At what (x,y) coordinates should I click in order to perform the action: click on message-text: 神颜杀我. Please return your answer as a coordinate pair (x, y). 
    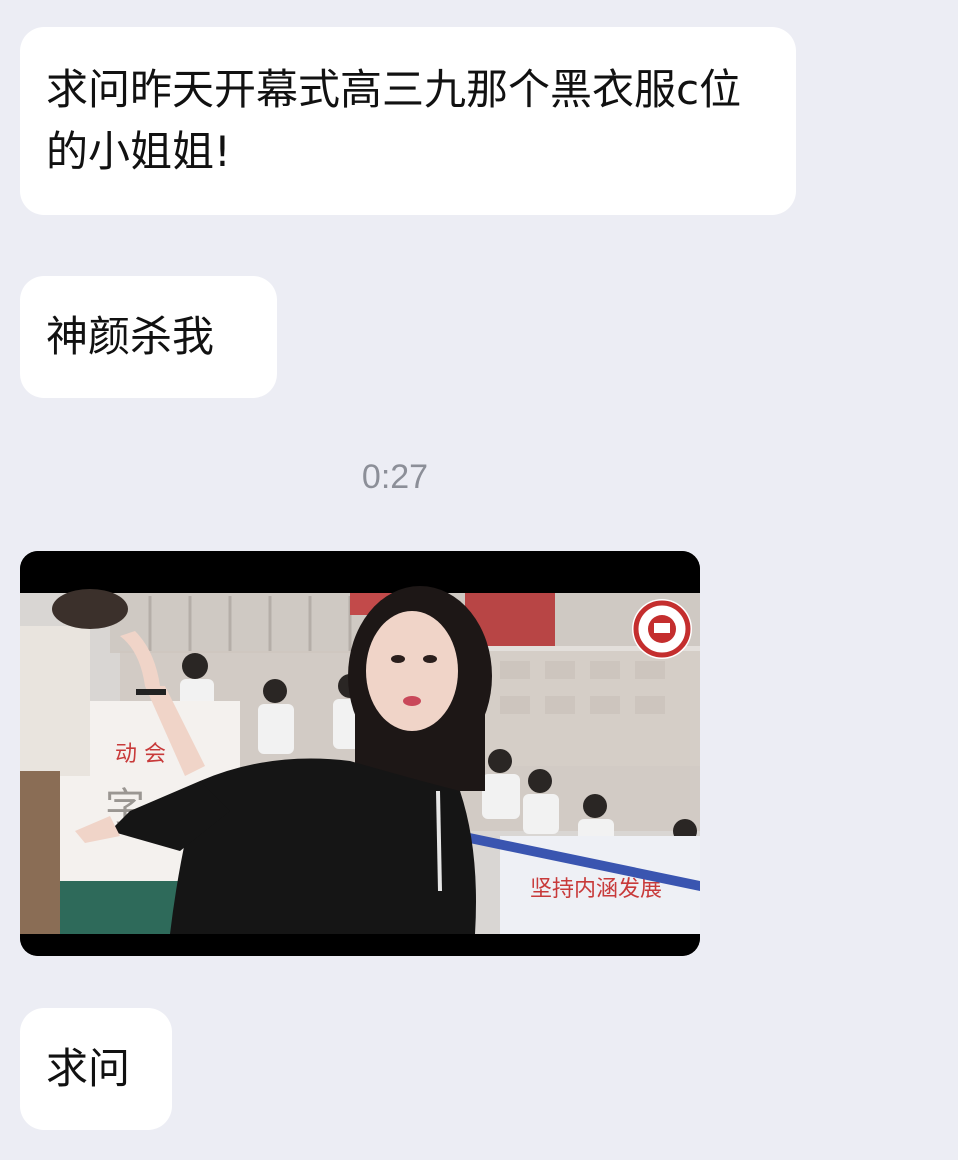
    Looking at the image, I should click on (130, 336).